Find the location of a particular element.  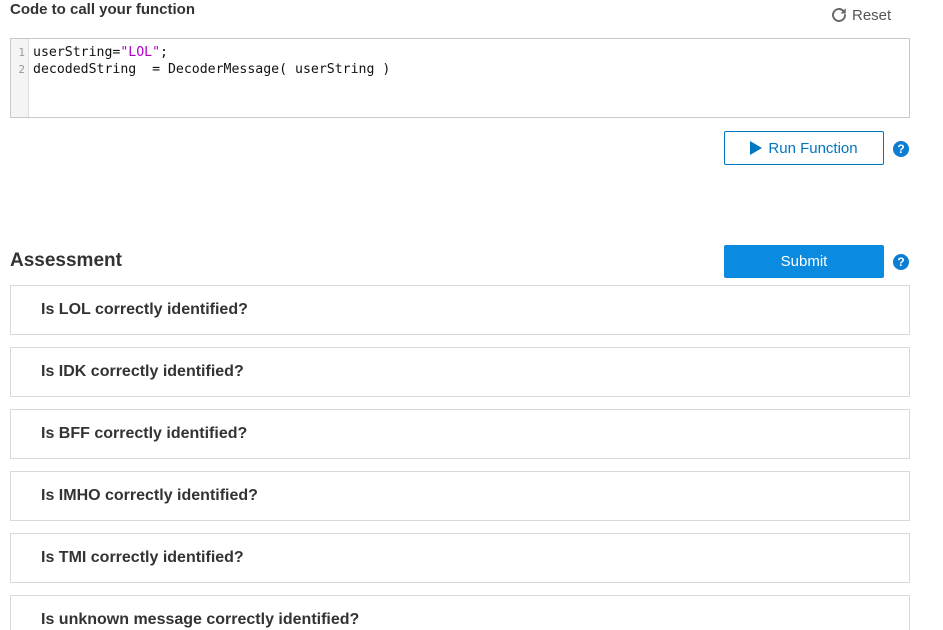

code-line-1: userString="LOL"; is located at coordinates (211, 52).